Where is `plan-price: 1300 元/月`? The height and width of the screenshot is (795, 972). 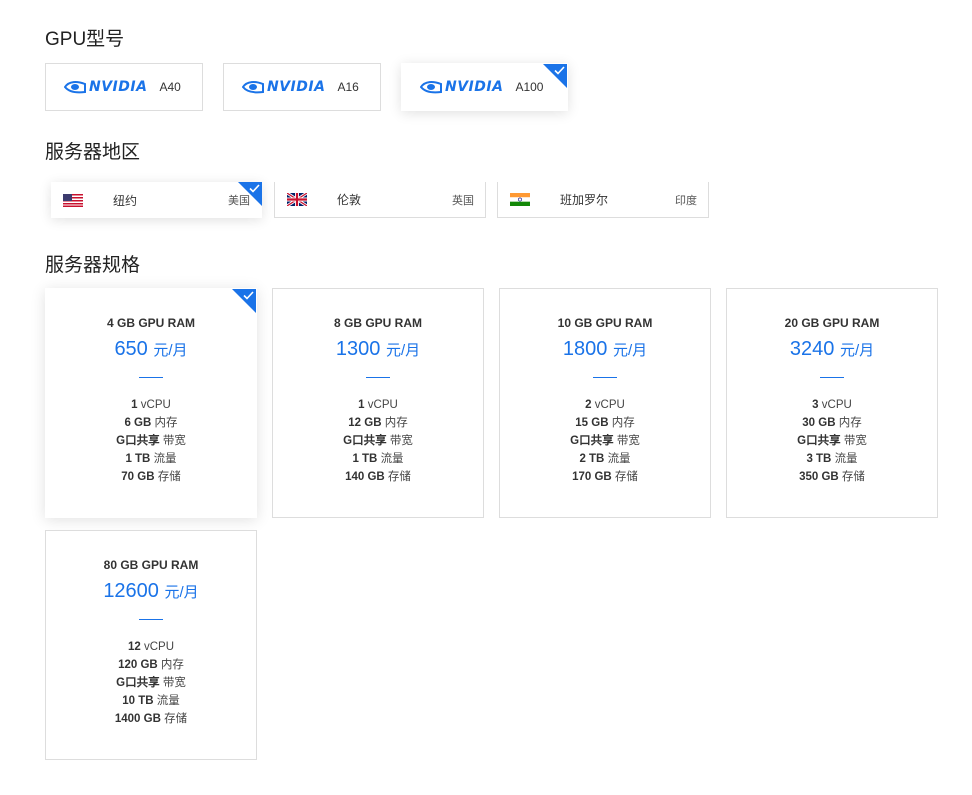
plan-price: 1300 元/月 is located at coordinates (378, 349).